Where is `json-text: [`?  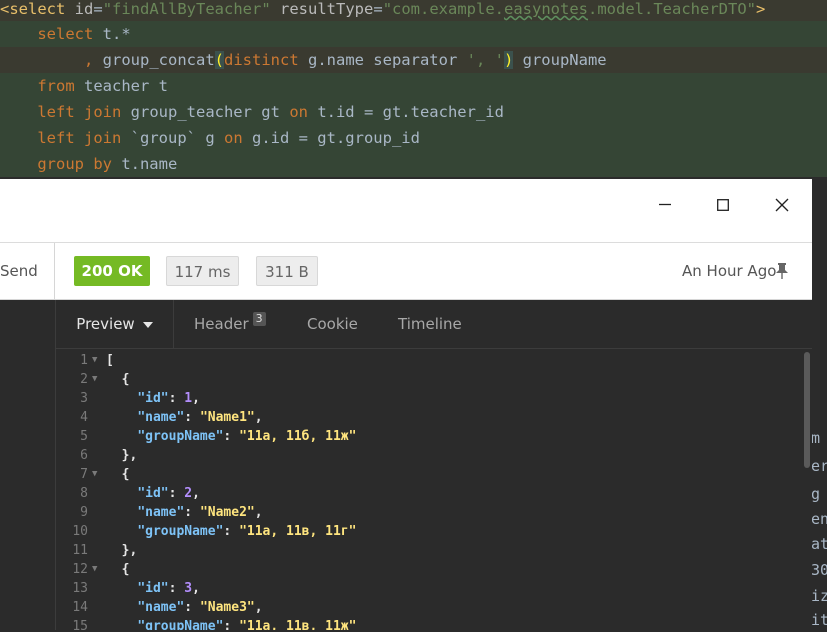 json-text: [ is located at coordinates (110, 360).